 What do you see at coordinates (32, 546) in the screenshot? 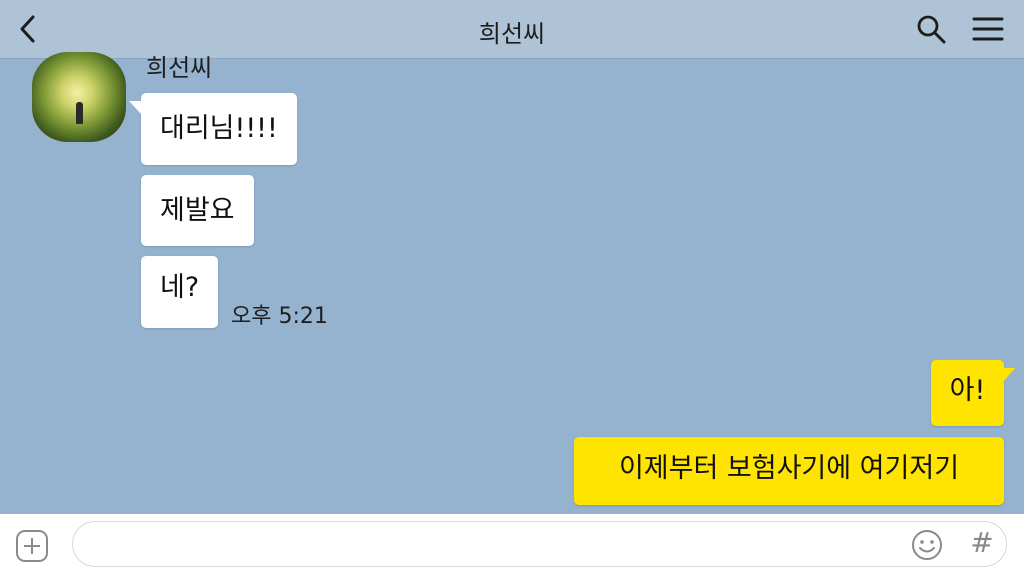
I see `plus-square-icon` at bounding box center [32, 546].